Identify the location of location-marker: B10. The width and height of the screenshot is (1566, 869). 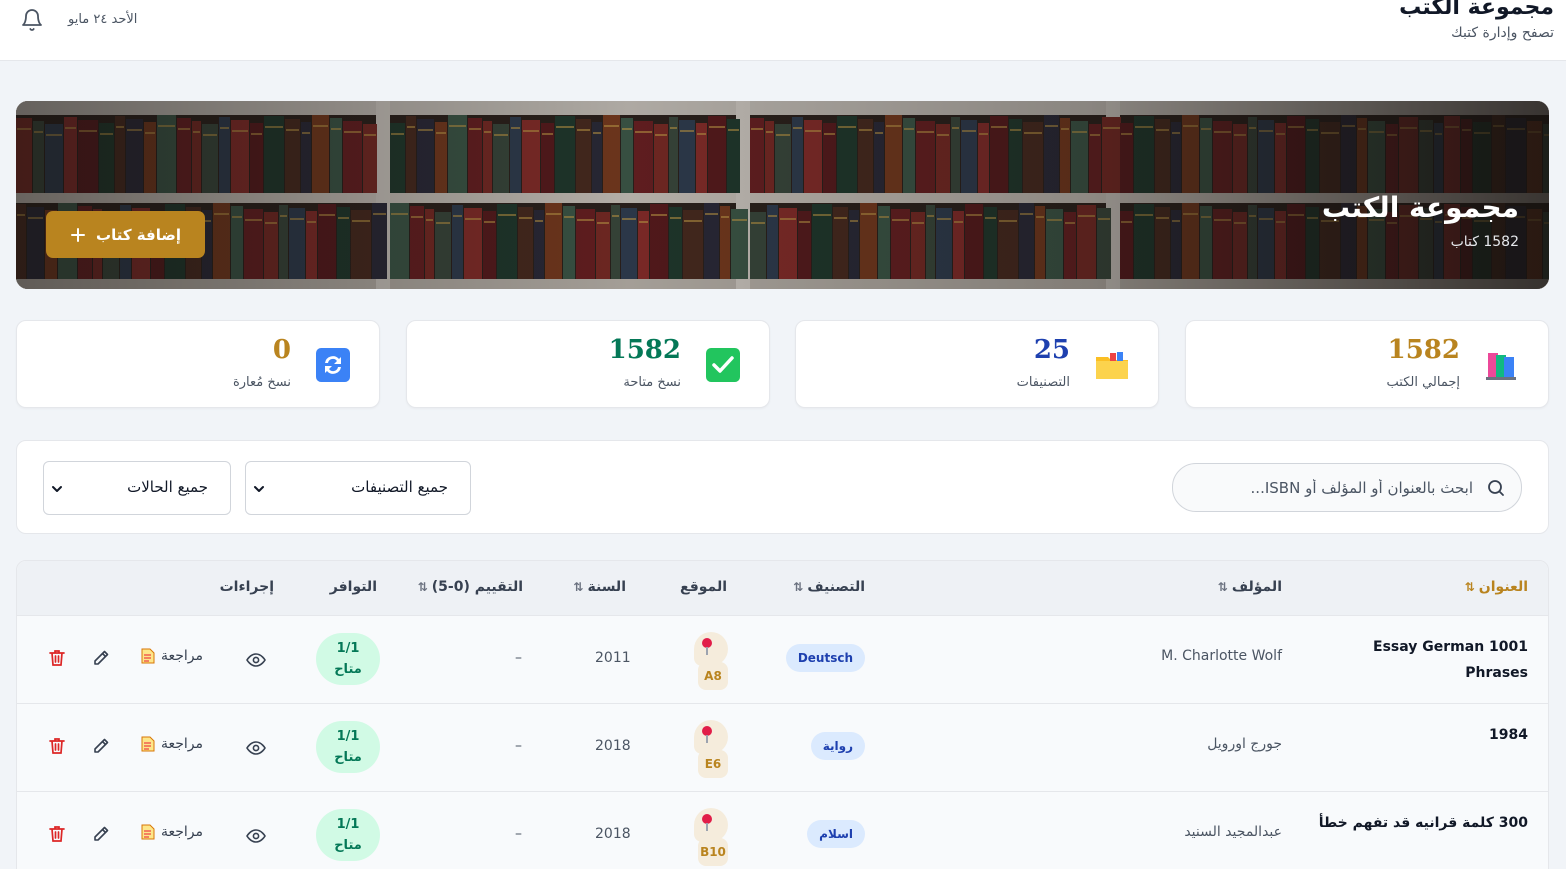
(711, 837).